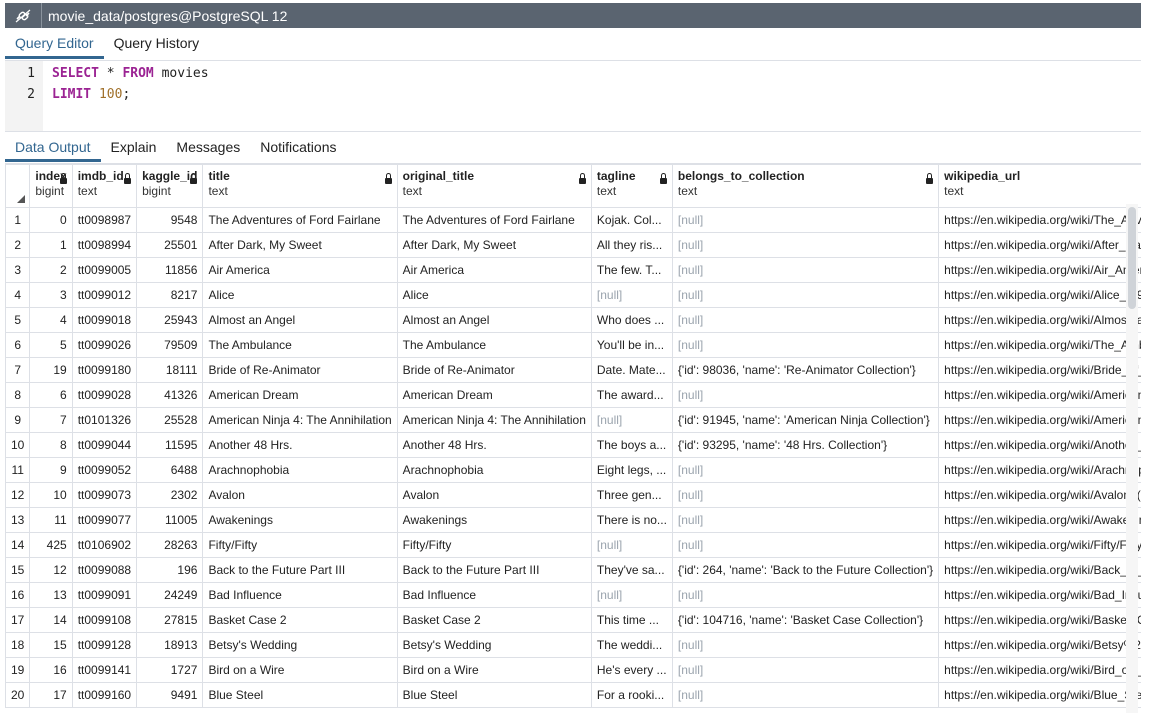 This screenshot has height=713, width=1151. I want to click on cell-index: 425, so click(51, 545).